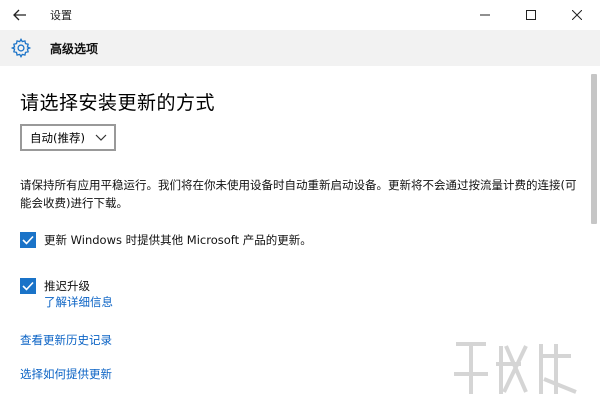 This screenshot has height=412, width=600. Describe the element at coordinates (515, 368) in the screenshot. I see `watermark-logo` at that location.